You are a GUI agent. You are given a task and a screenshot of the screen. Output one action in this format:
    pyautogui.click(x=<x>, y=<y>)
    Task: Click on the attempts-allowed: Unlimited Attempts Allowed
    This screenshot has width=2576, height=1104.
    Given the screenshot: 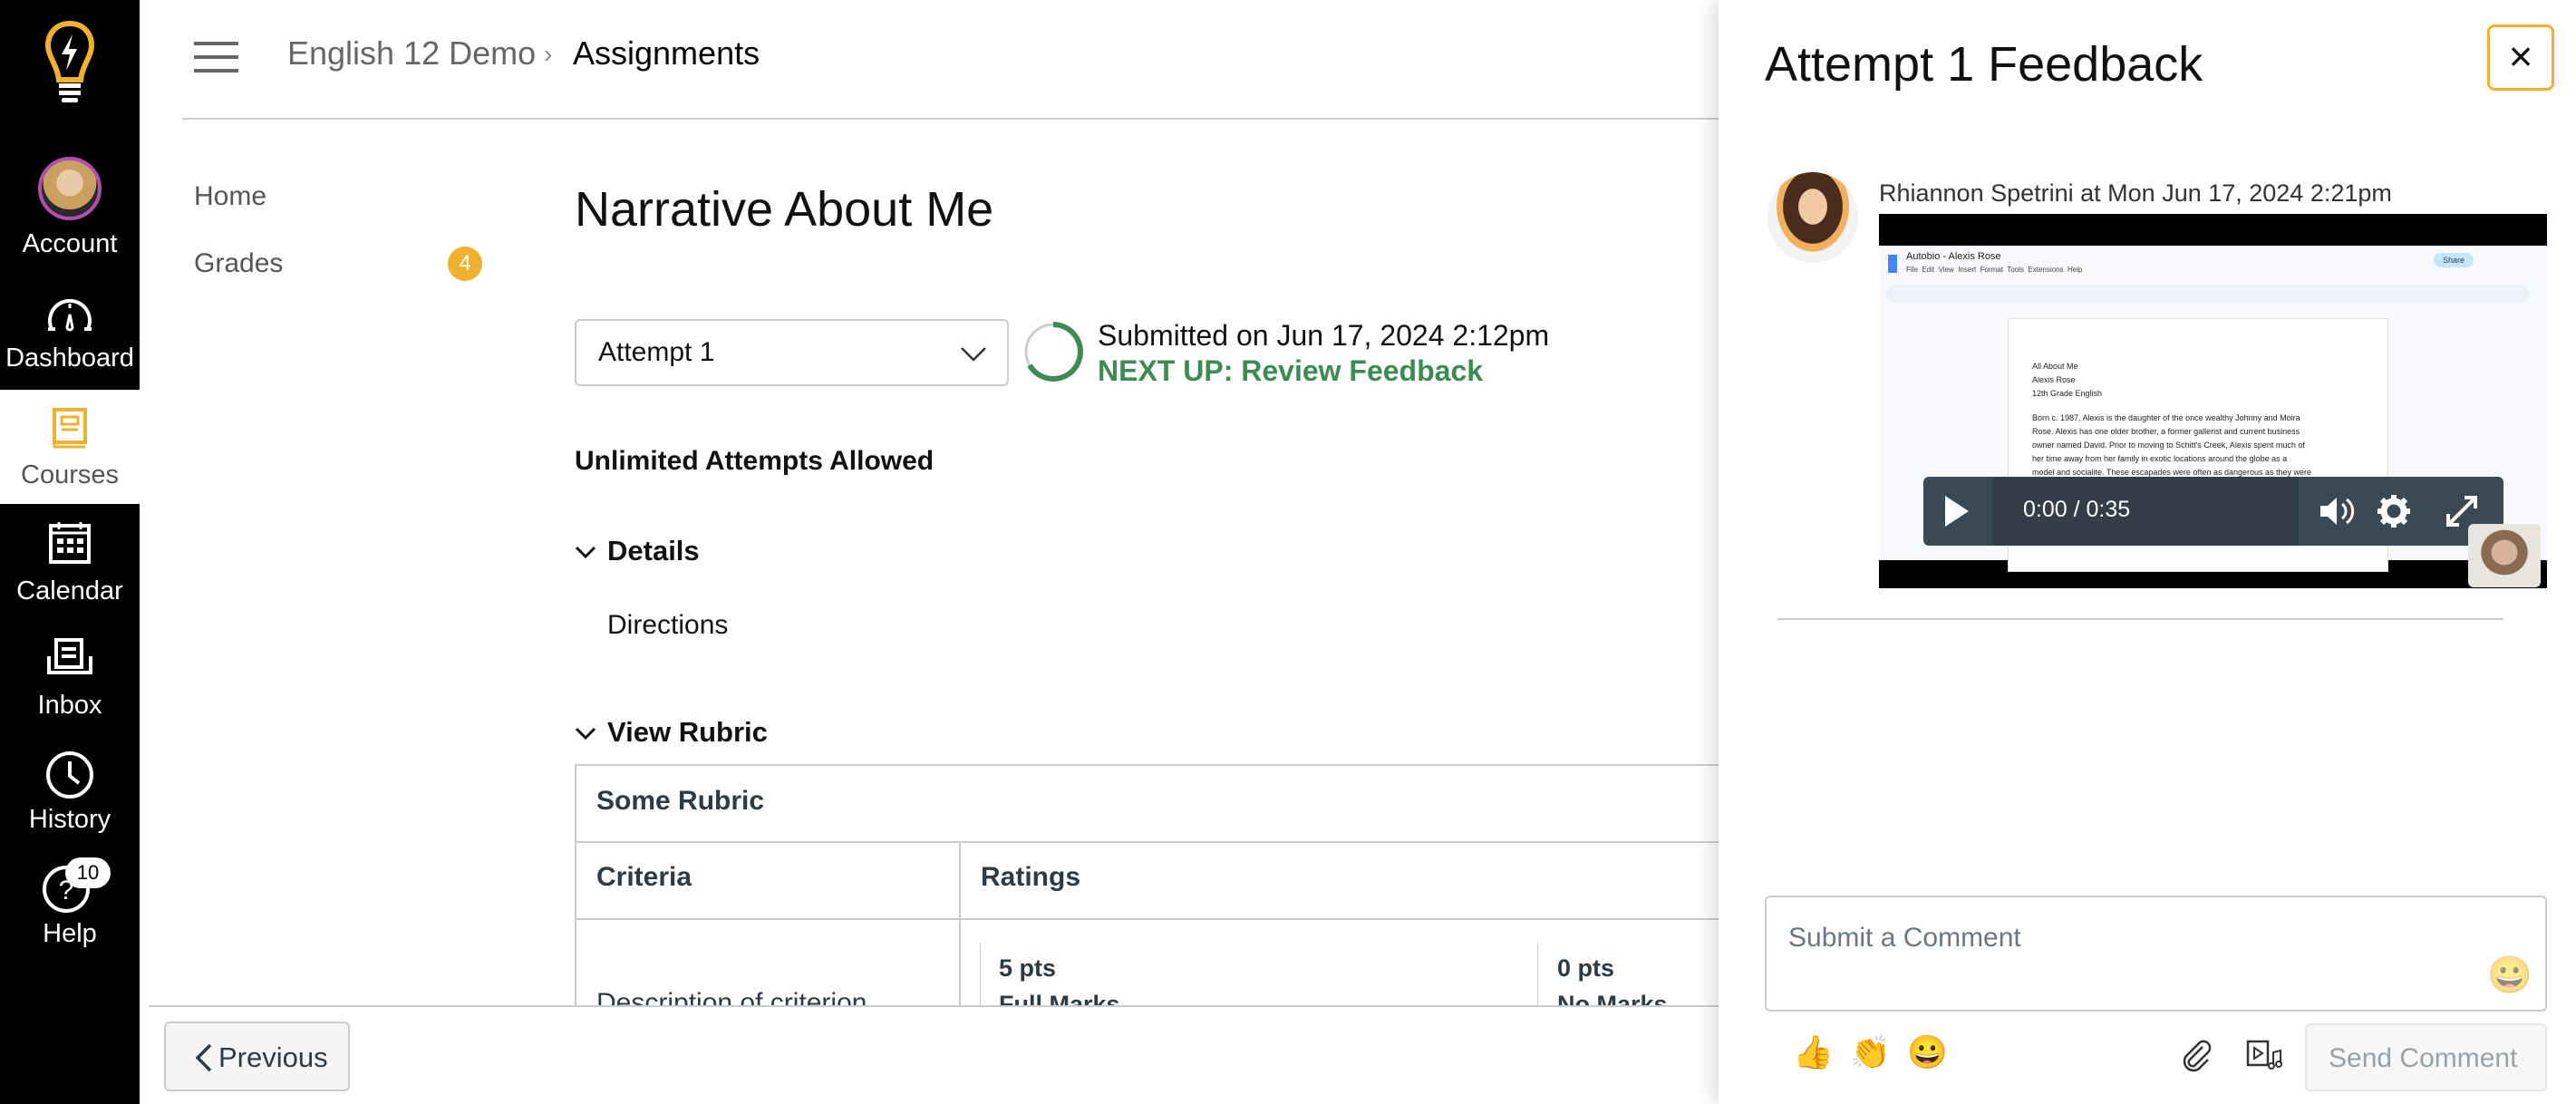 What is the action you would take?
    pyautogui.click(x=755, y=461)
    